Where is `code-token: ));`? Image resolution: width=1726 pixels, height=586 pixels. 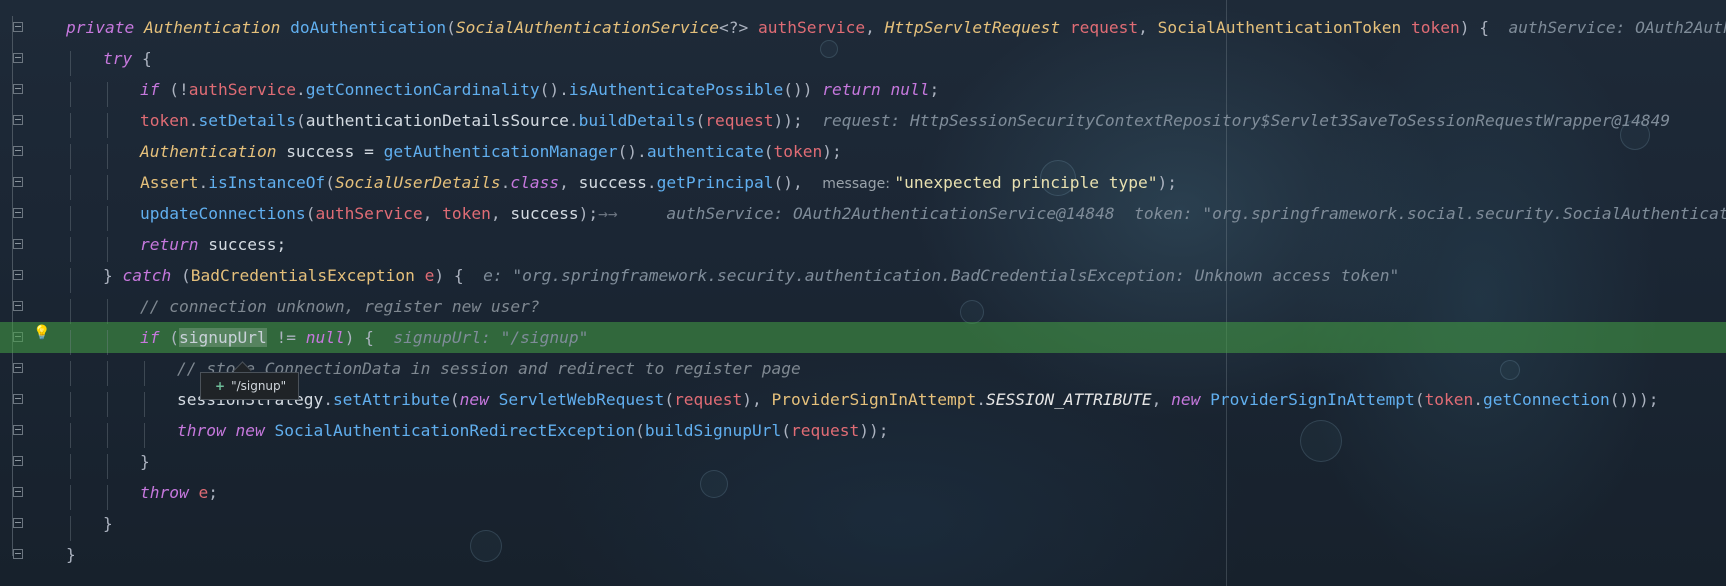 code-token: )); is located at coordinates (874, 430).